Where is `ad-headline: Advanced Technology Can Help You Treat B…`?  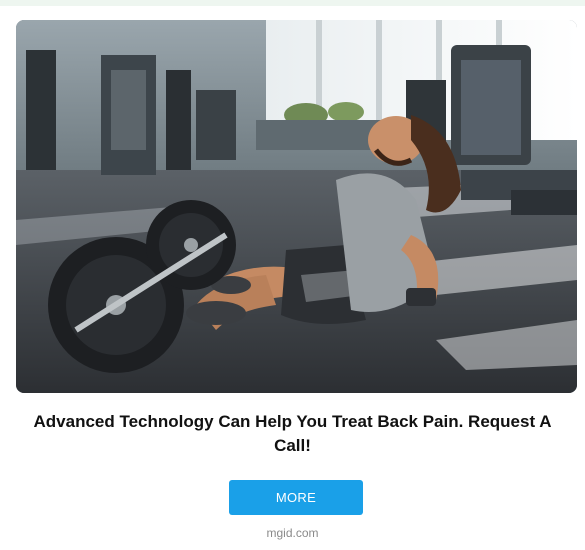 ad-headline: Advanced Technology Can Help You Treat B… is located at coordinates (292, 434).